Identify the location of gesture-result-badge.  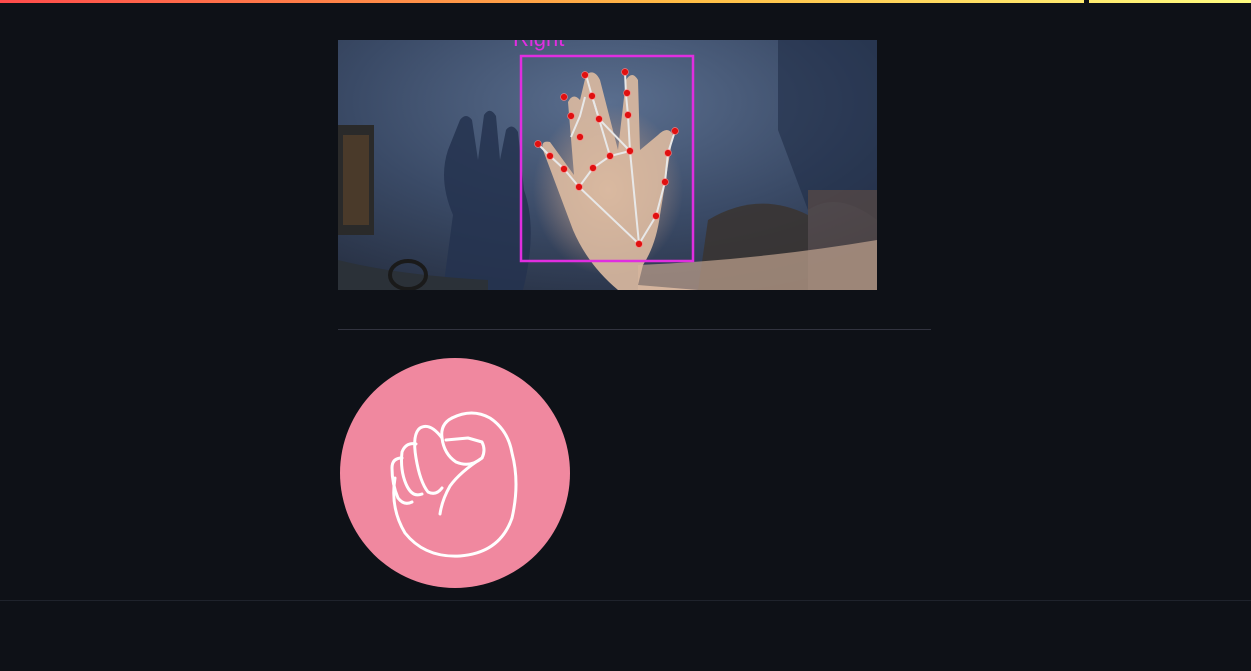
(455, 473).